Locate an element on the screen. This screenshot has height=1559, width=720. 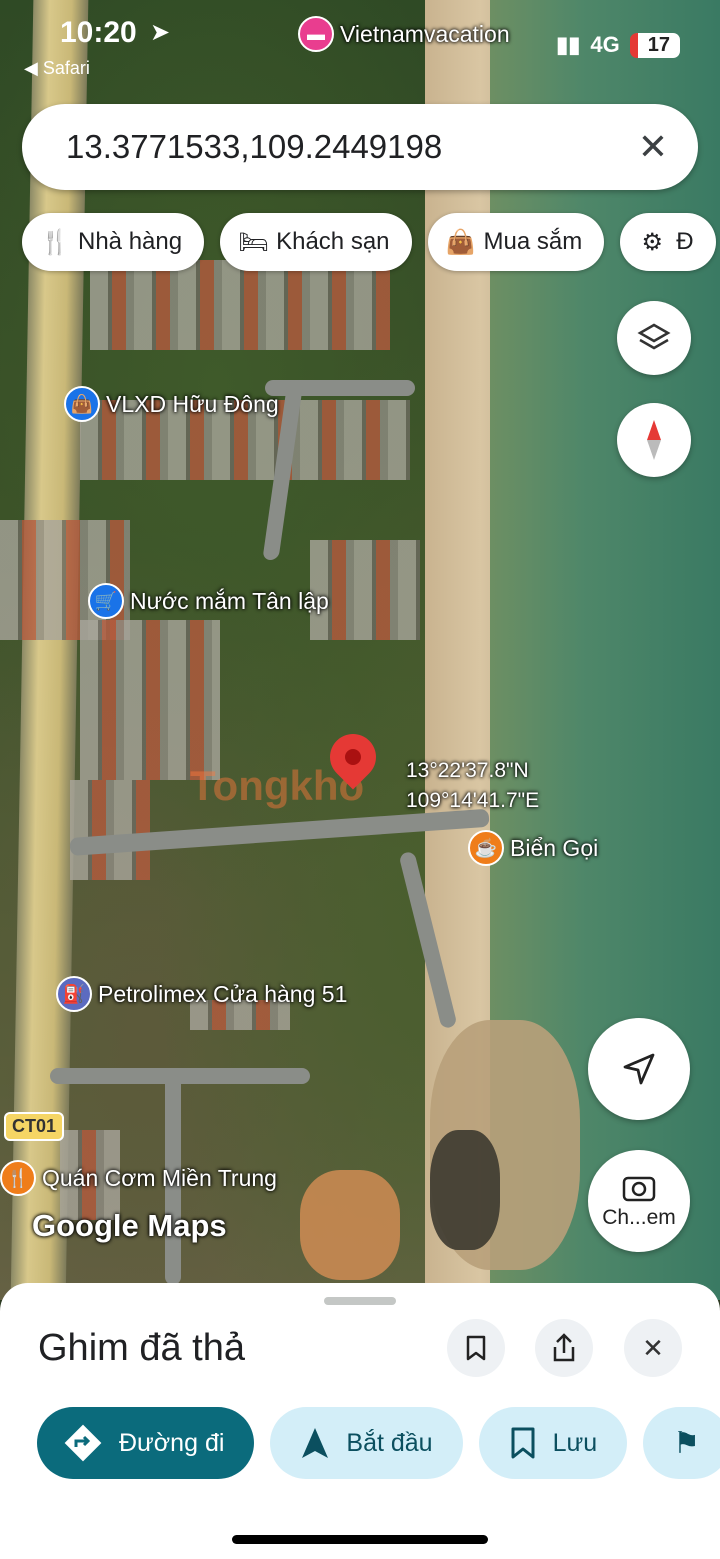
status-indicators: ▮▮ 4G 17 is located at coordinates (618, 45).